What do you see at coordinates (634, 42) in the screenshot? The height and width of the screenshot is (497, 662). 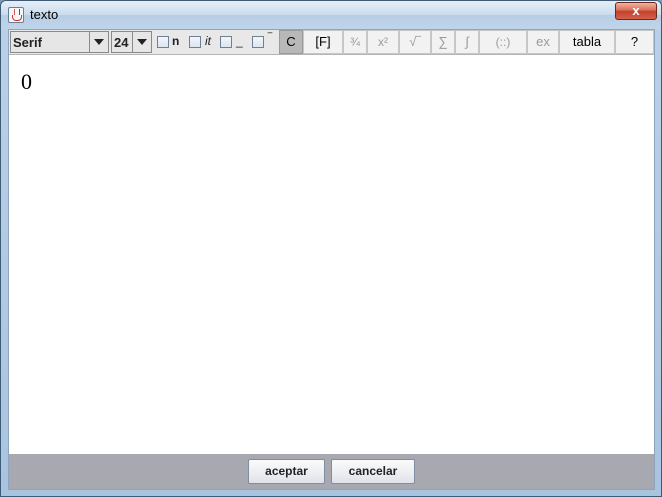 I see `help-button: ?` at bounding box center [634, 42].